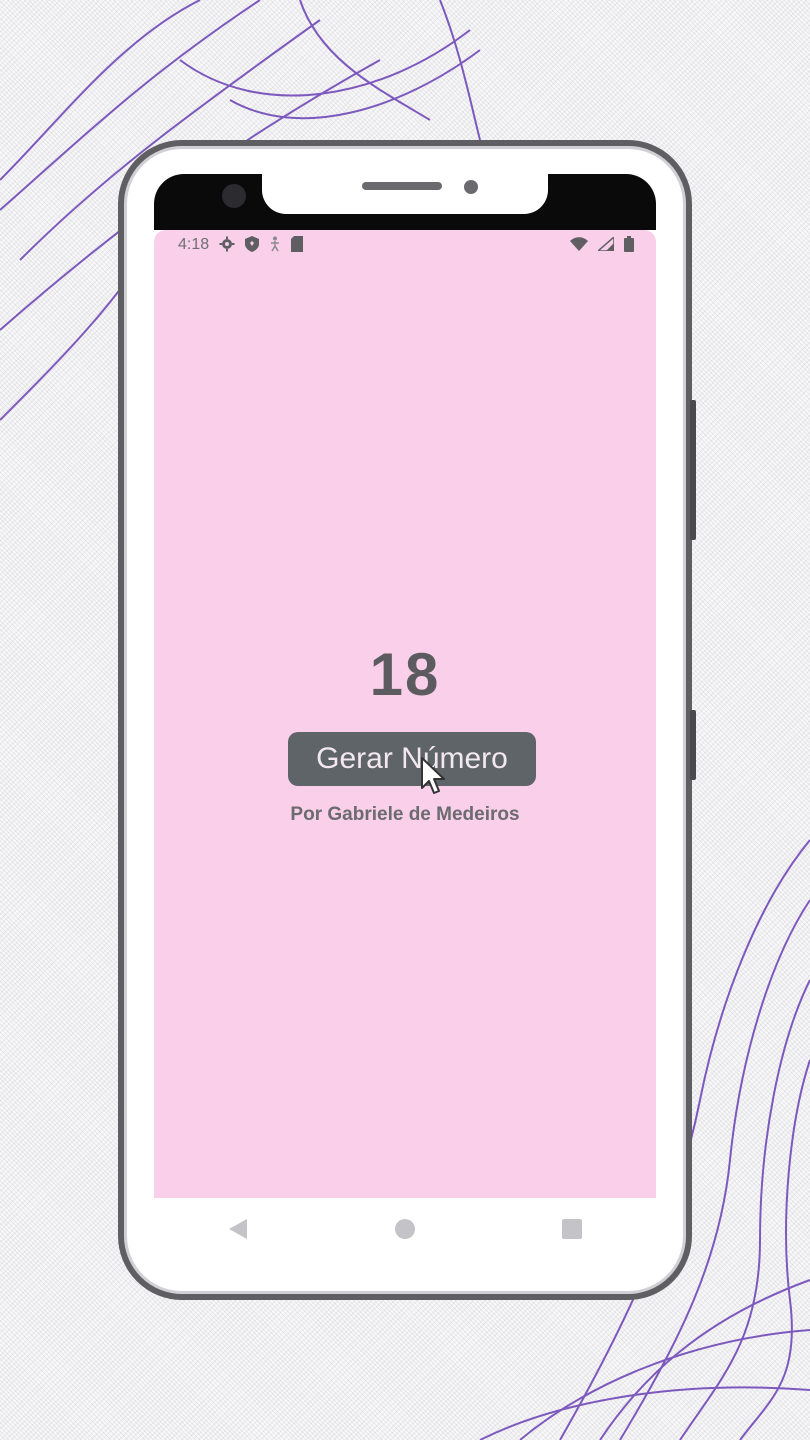 This screenshot has height=1440, width=810. I want to click on status-bar-right, so click(602, 244).